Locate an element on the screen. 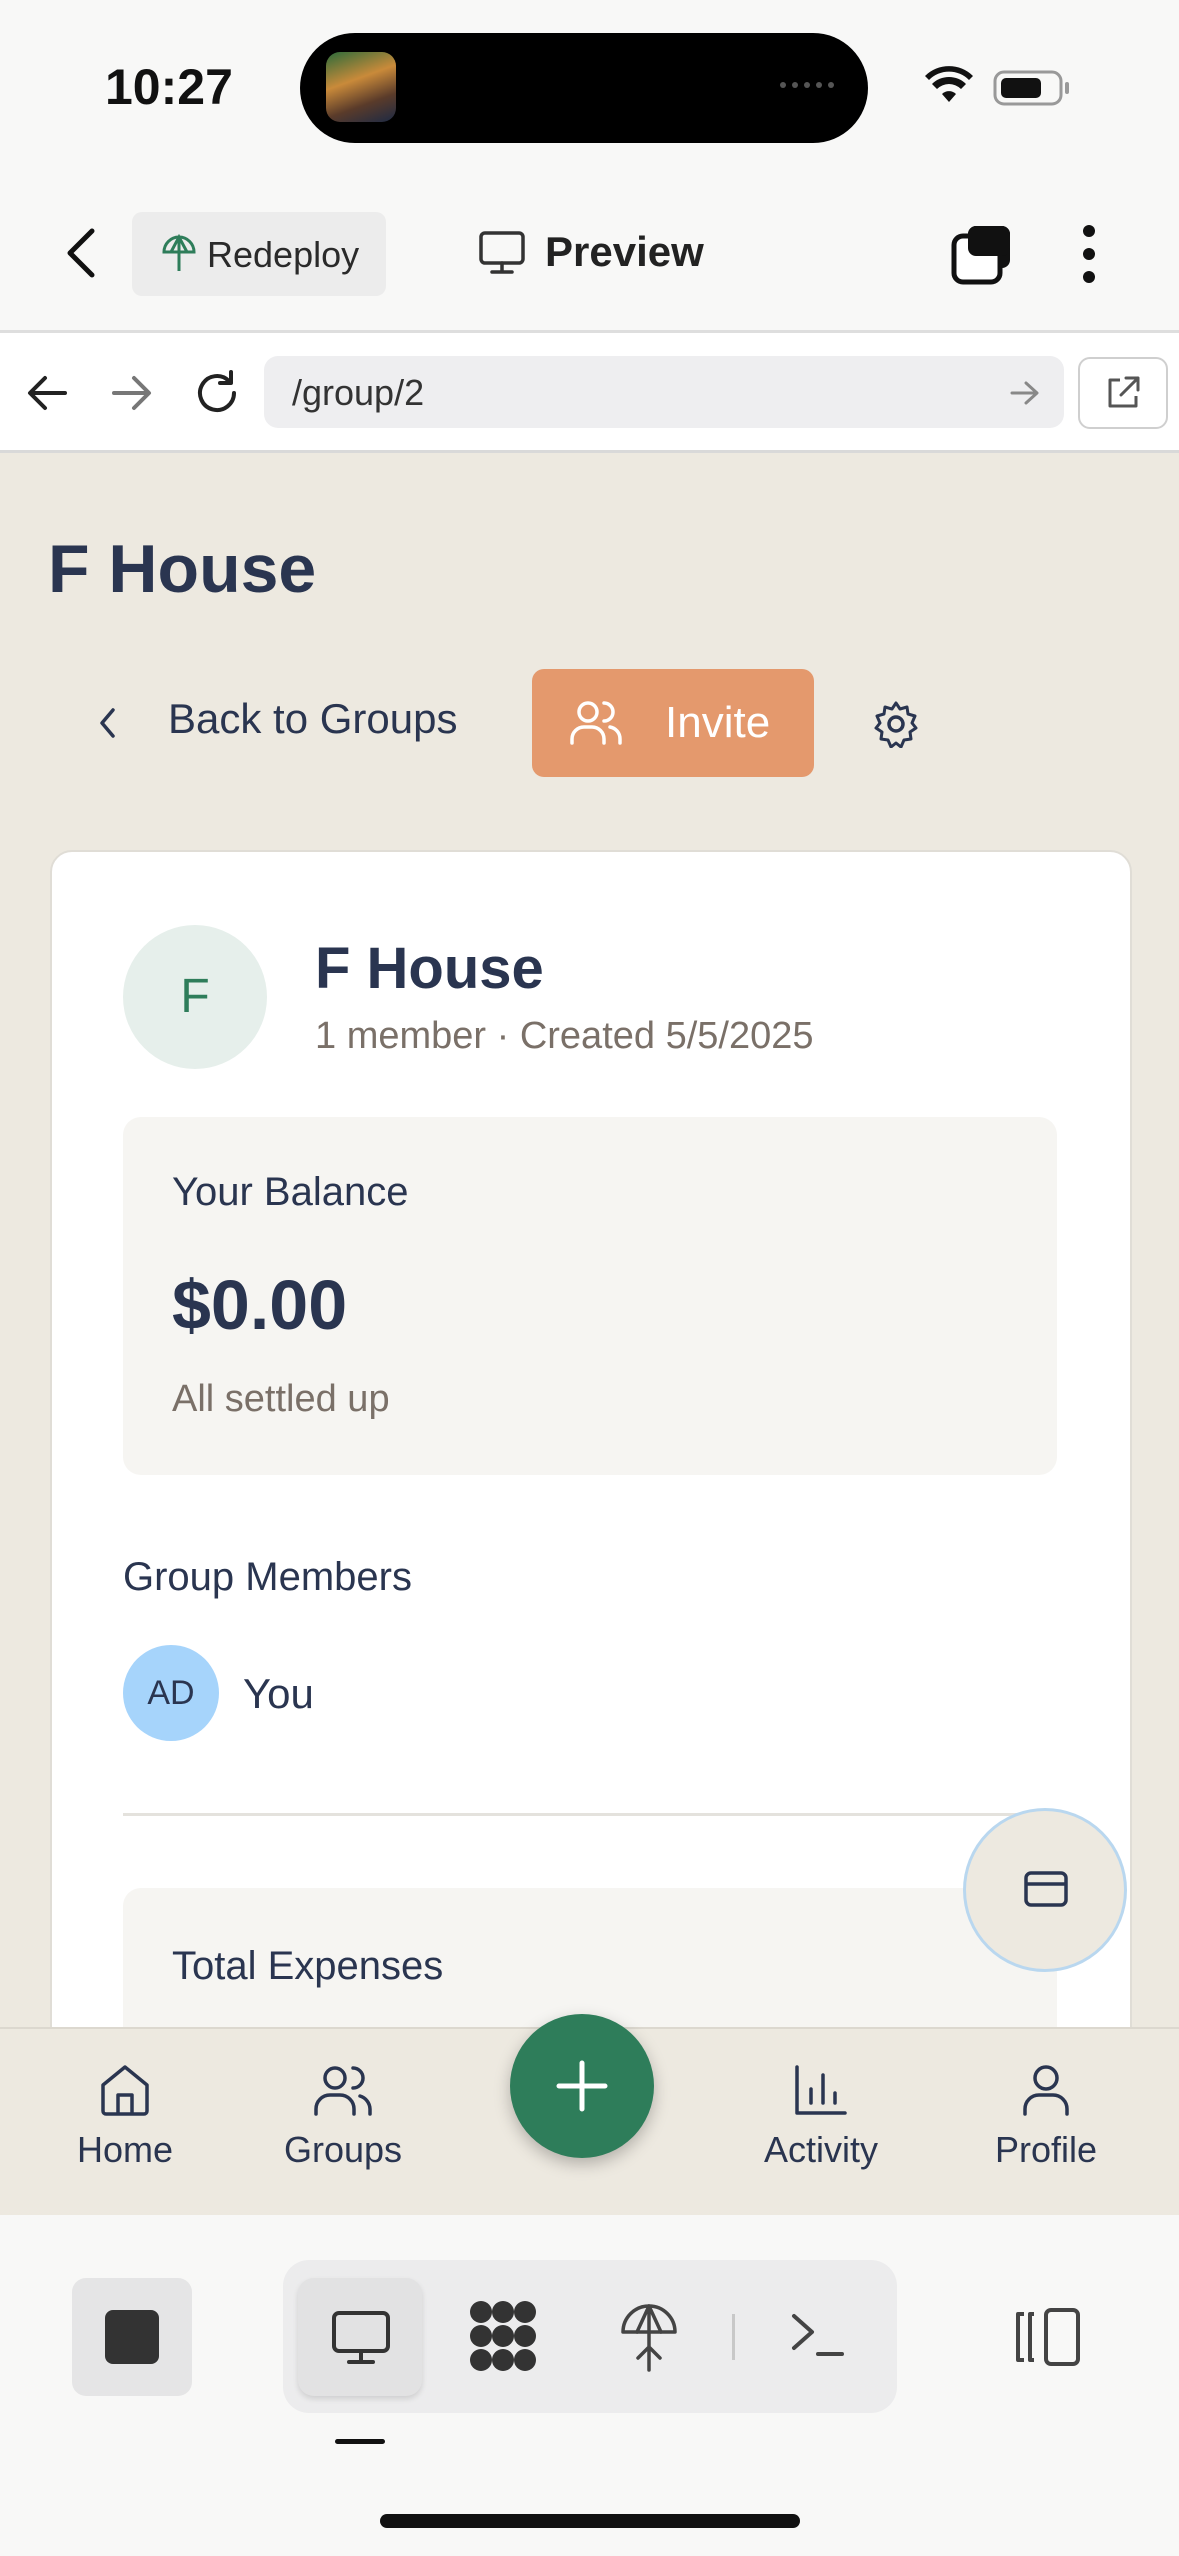 The image size is (1179, 2556). chevron-left-icon is located at coordinates (108, 723).